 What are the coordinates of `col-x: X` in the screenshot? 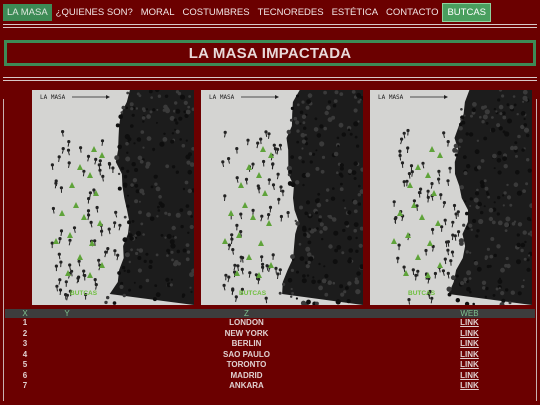 It's located at (25, 313).